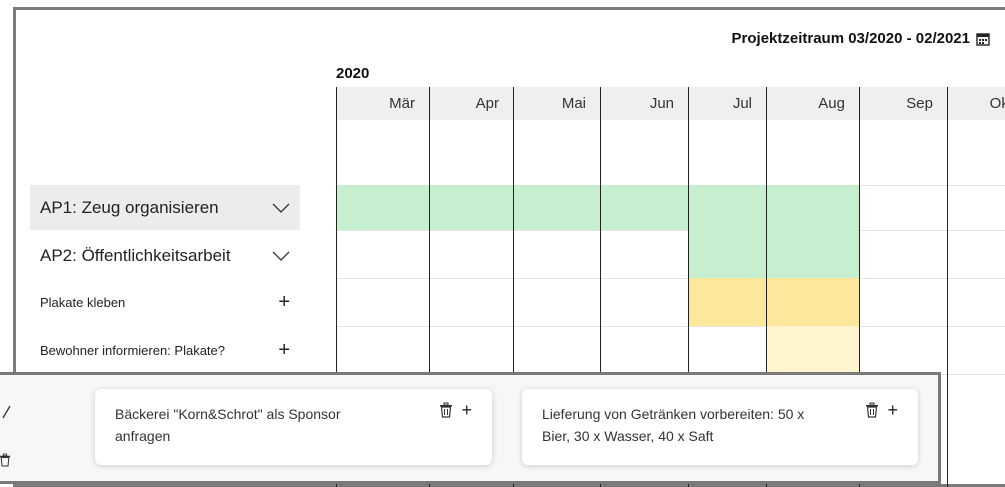  What do you see at coordinates (6, 412) in the screenshot?
I see `chevron-icon` at bounding box center [6, 412].